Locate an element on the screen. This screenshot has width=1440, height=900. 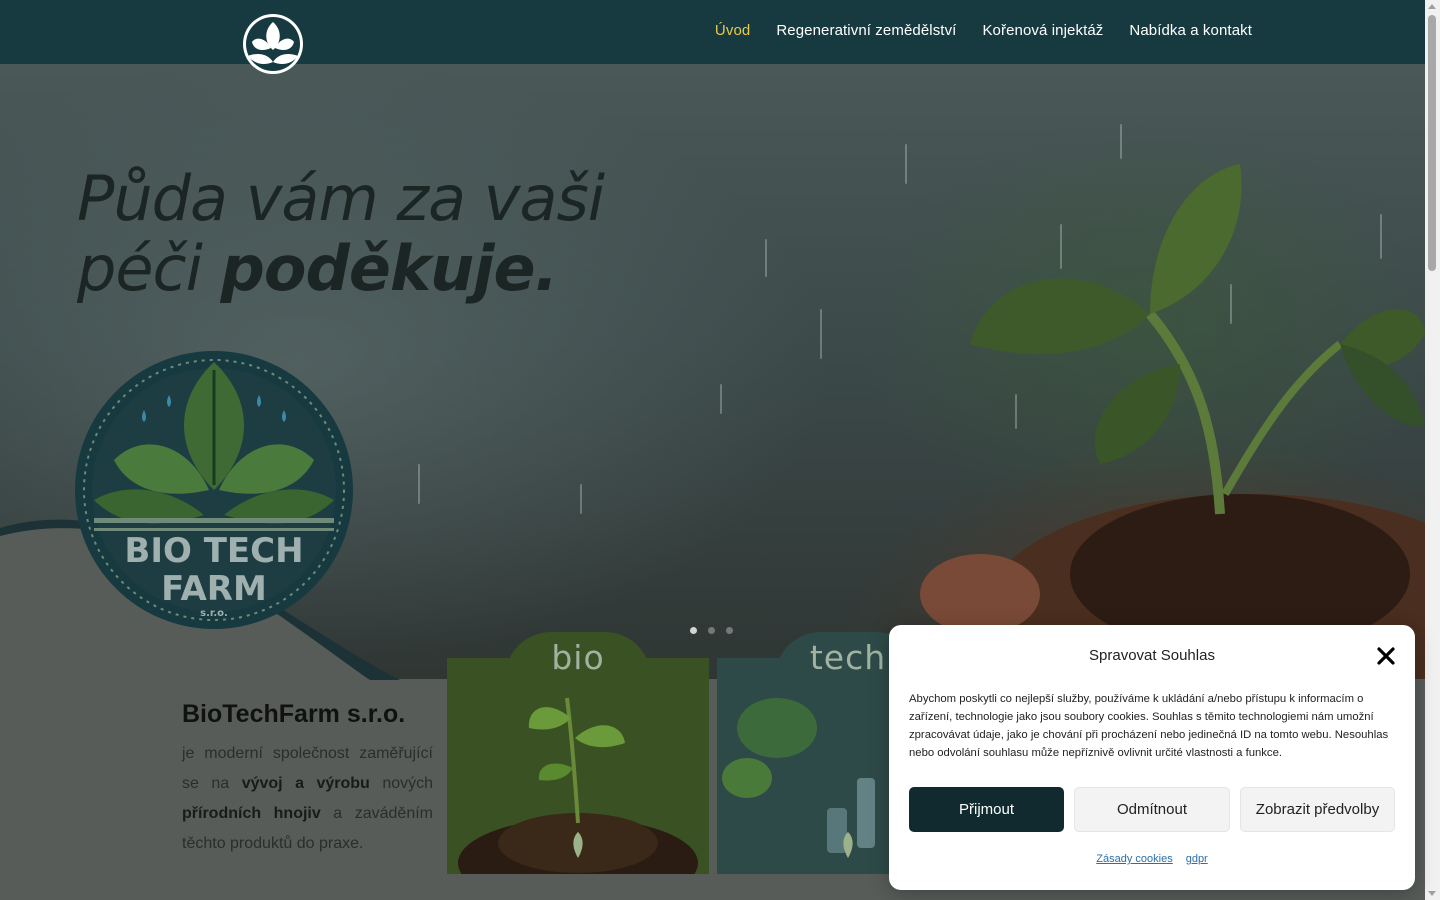
logo-badge-line2: FARM is located at coordinates (214, 589).